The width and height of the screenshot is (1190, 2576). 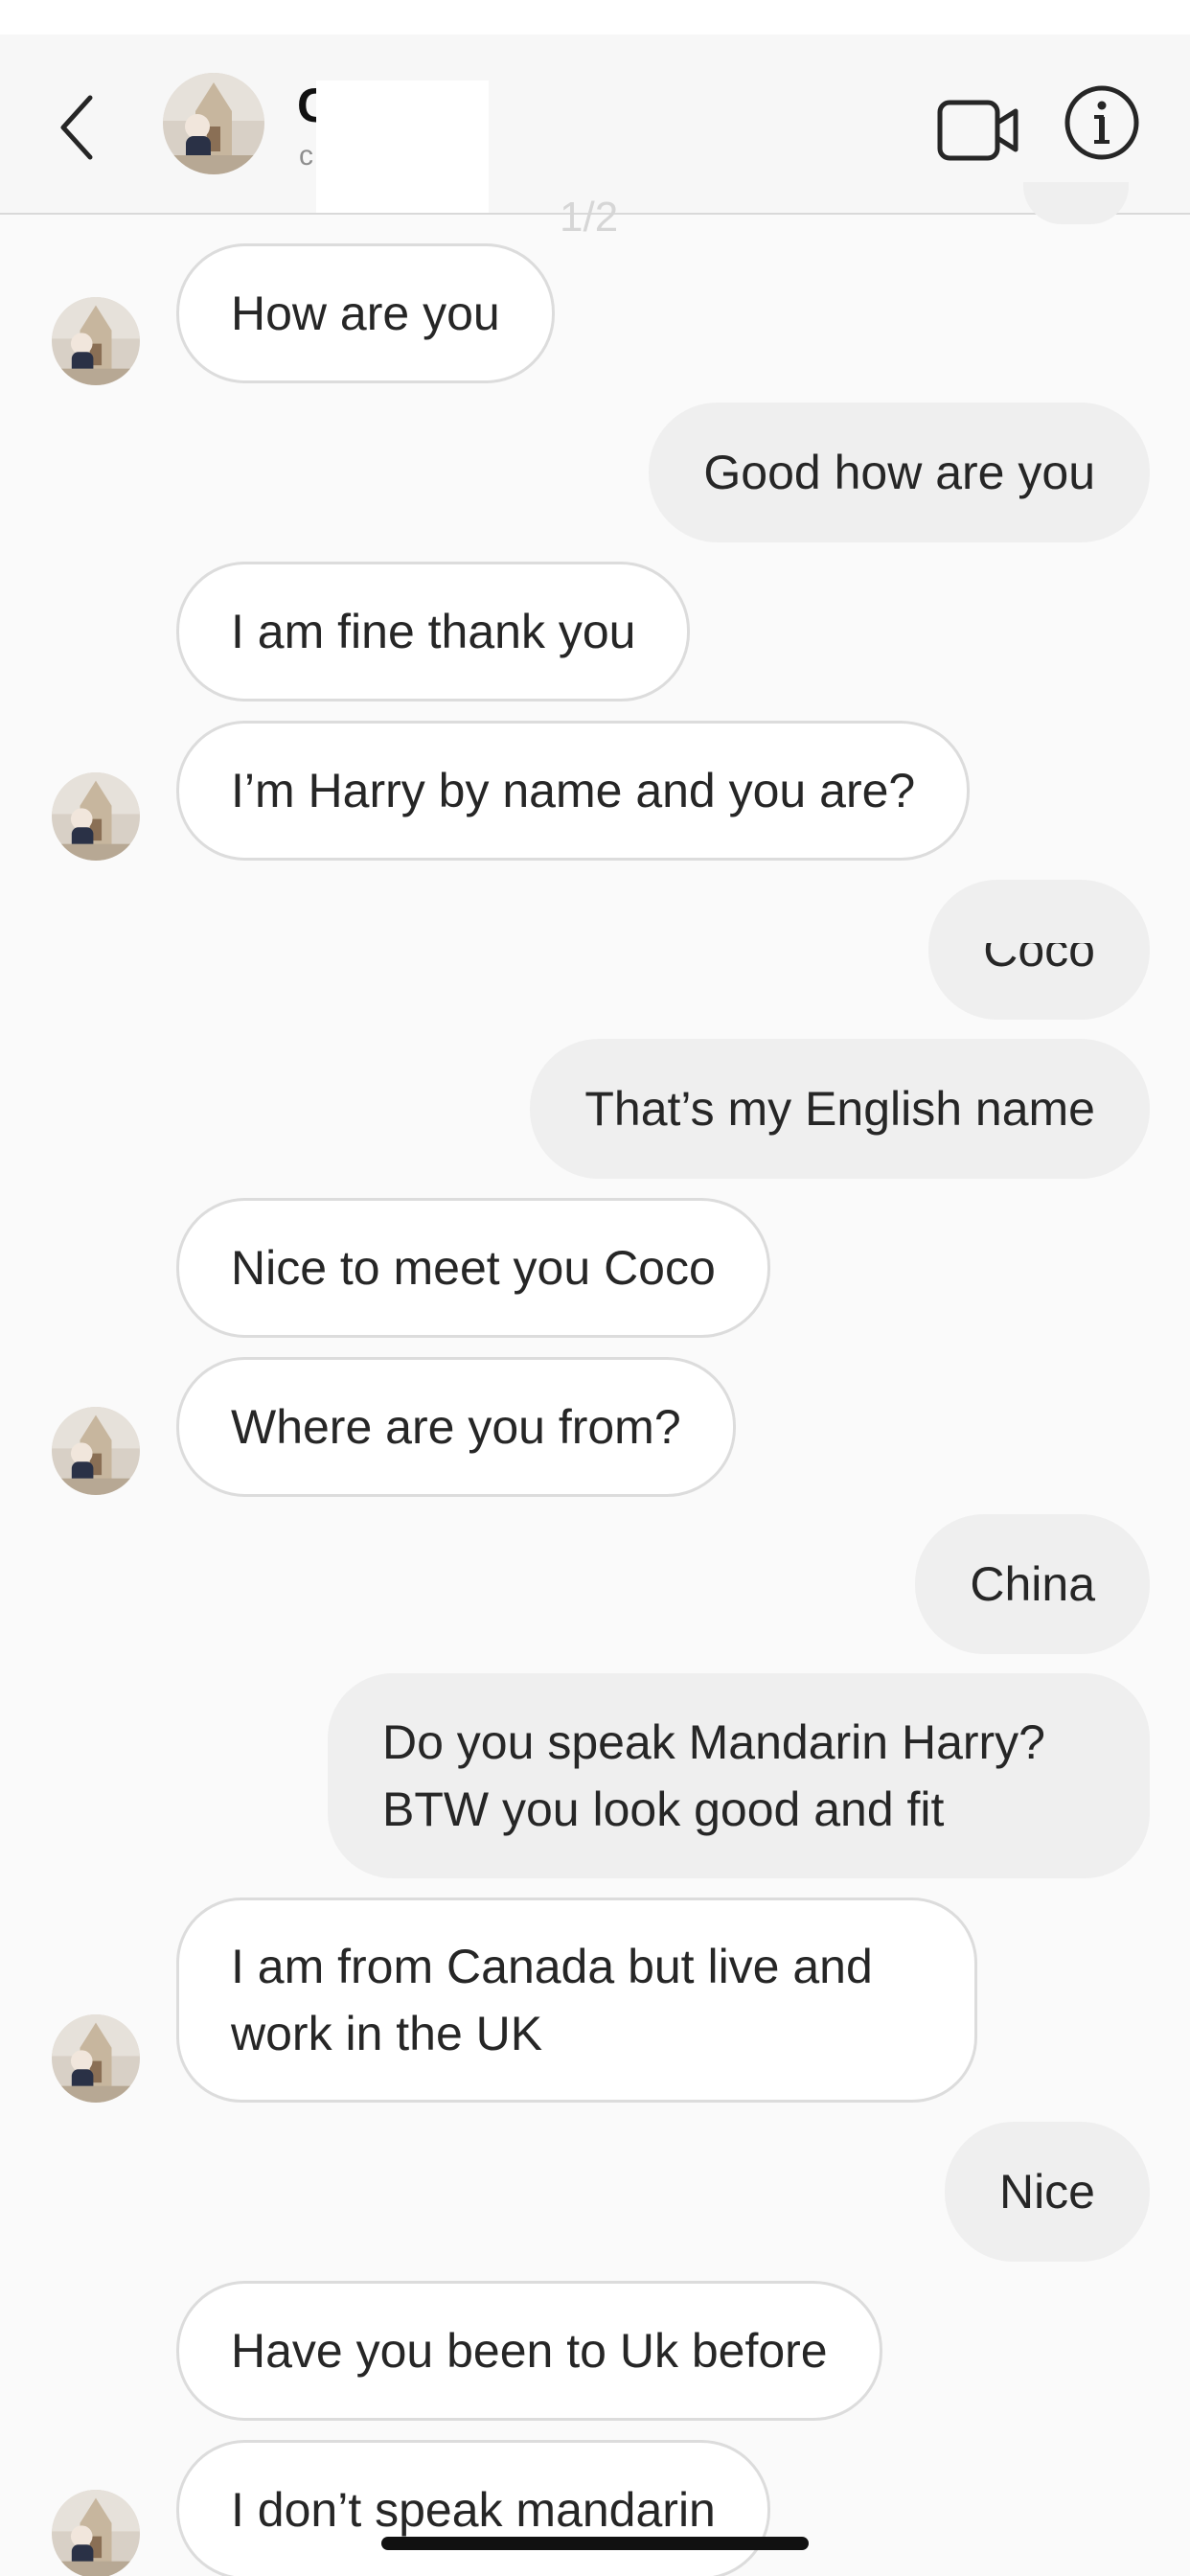 I want to click on video-camera-icon, so click(x=978, y=130).